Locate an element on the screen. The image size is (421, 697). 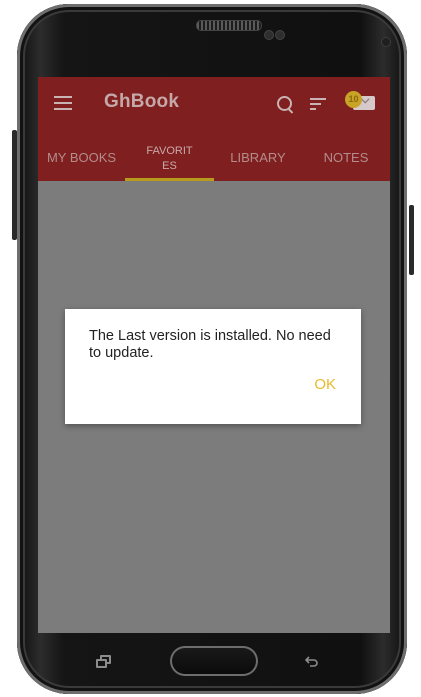
tab-label: LIBRARY is located at coordinates (258, 157).